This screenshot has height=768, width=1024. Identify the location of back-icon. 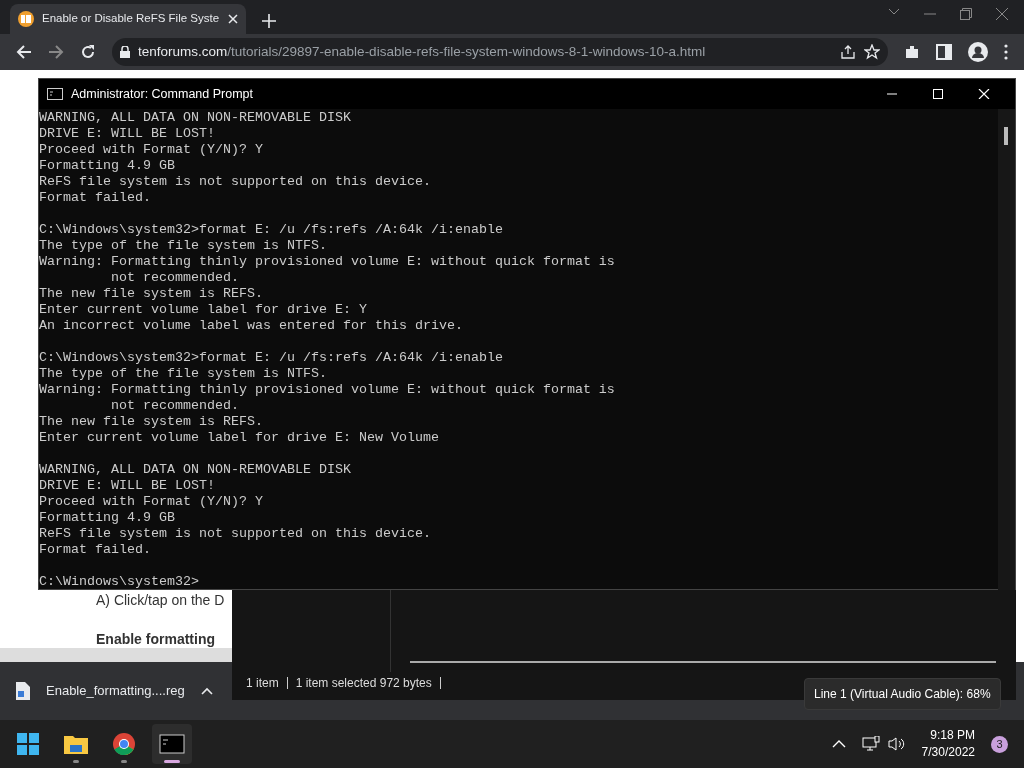
(24, 52).